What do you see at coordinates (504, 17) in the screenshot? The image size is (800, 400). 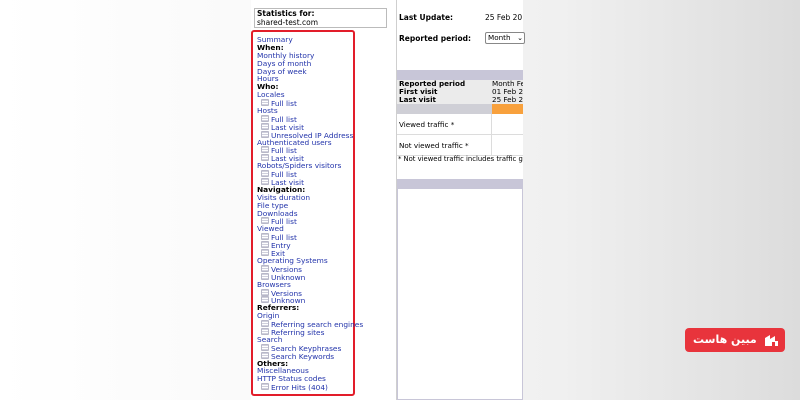 I see `last-update-value: 25 Feb 20` at bounding box center [504, 17].